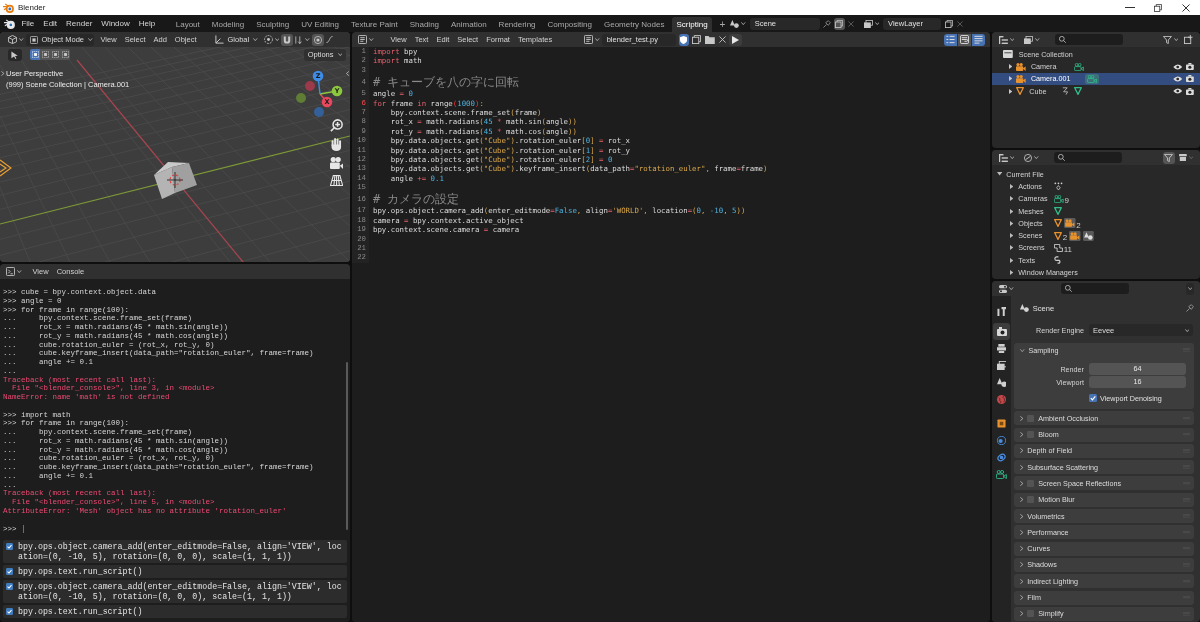 Image resolution: width=1200 pixels, height=622 pixels. I want to click on add-workspace-button: +, so click(722, 24).